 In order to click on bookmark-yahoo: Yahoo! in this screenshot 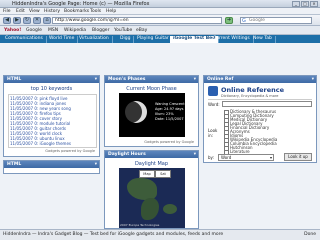, I will do `click(12, 30)`.